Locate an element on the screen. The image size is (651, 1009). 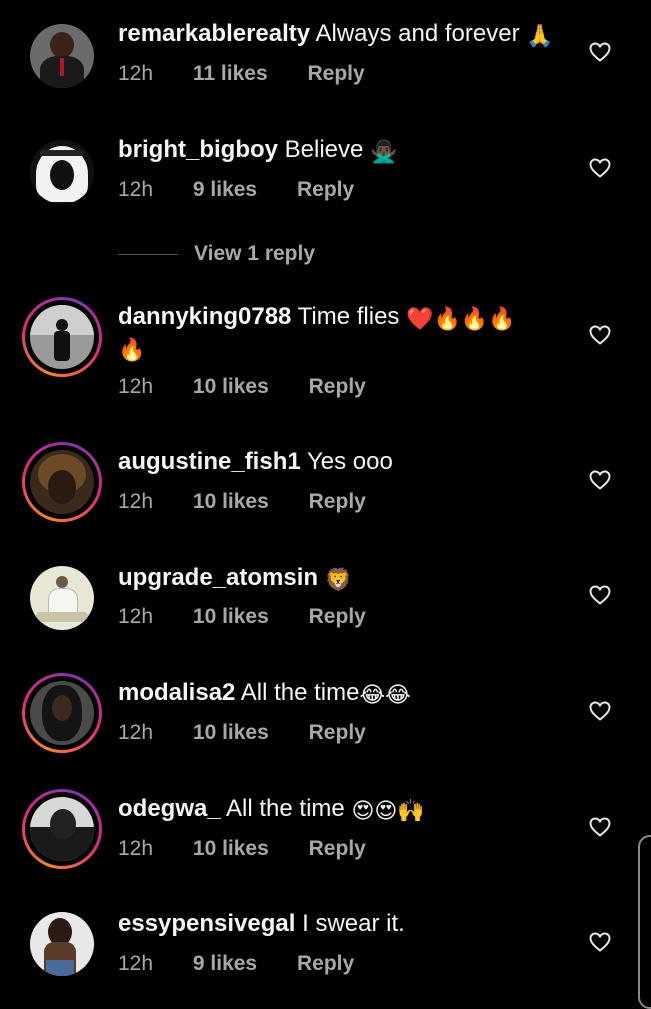
comment-meta: 12h 11 likes Reply is located at coordinates (258, 74).